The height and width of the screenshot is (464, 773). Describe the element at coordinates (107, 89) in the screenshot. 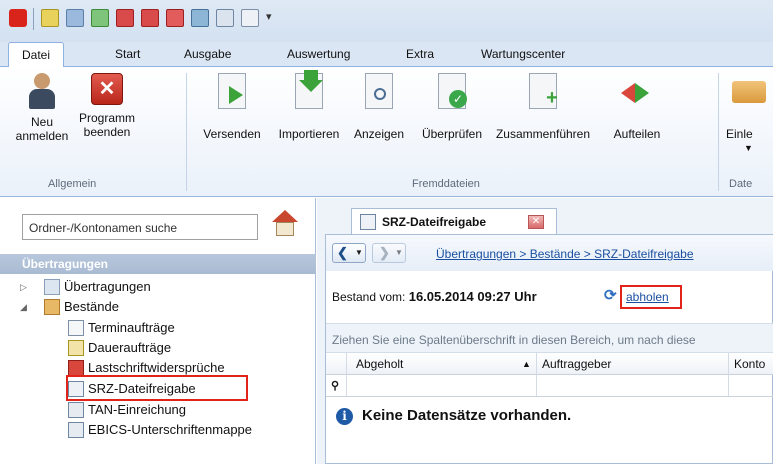

I see `close-program-icon: ✕` at that location.